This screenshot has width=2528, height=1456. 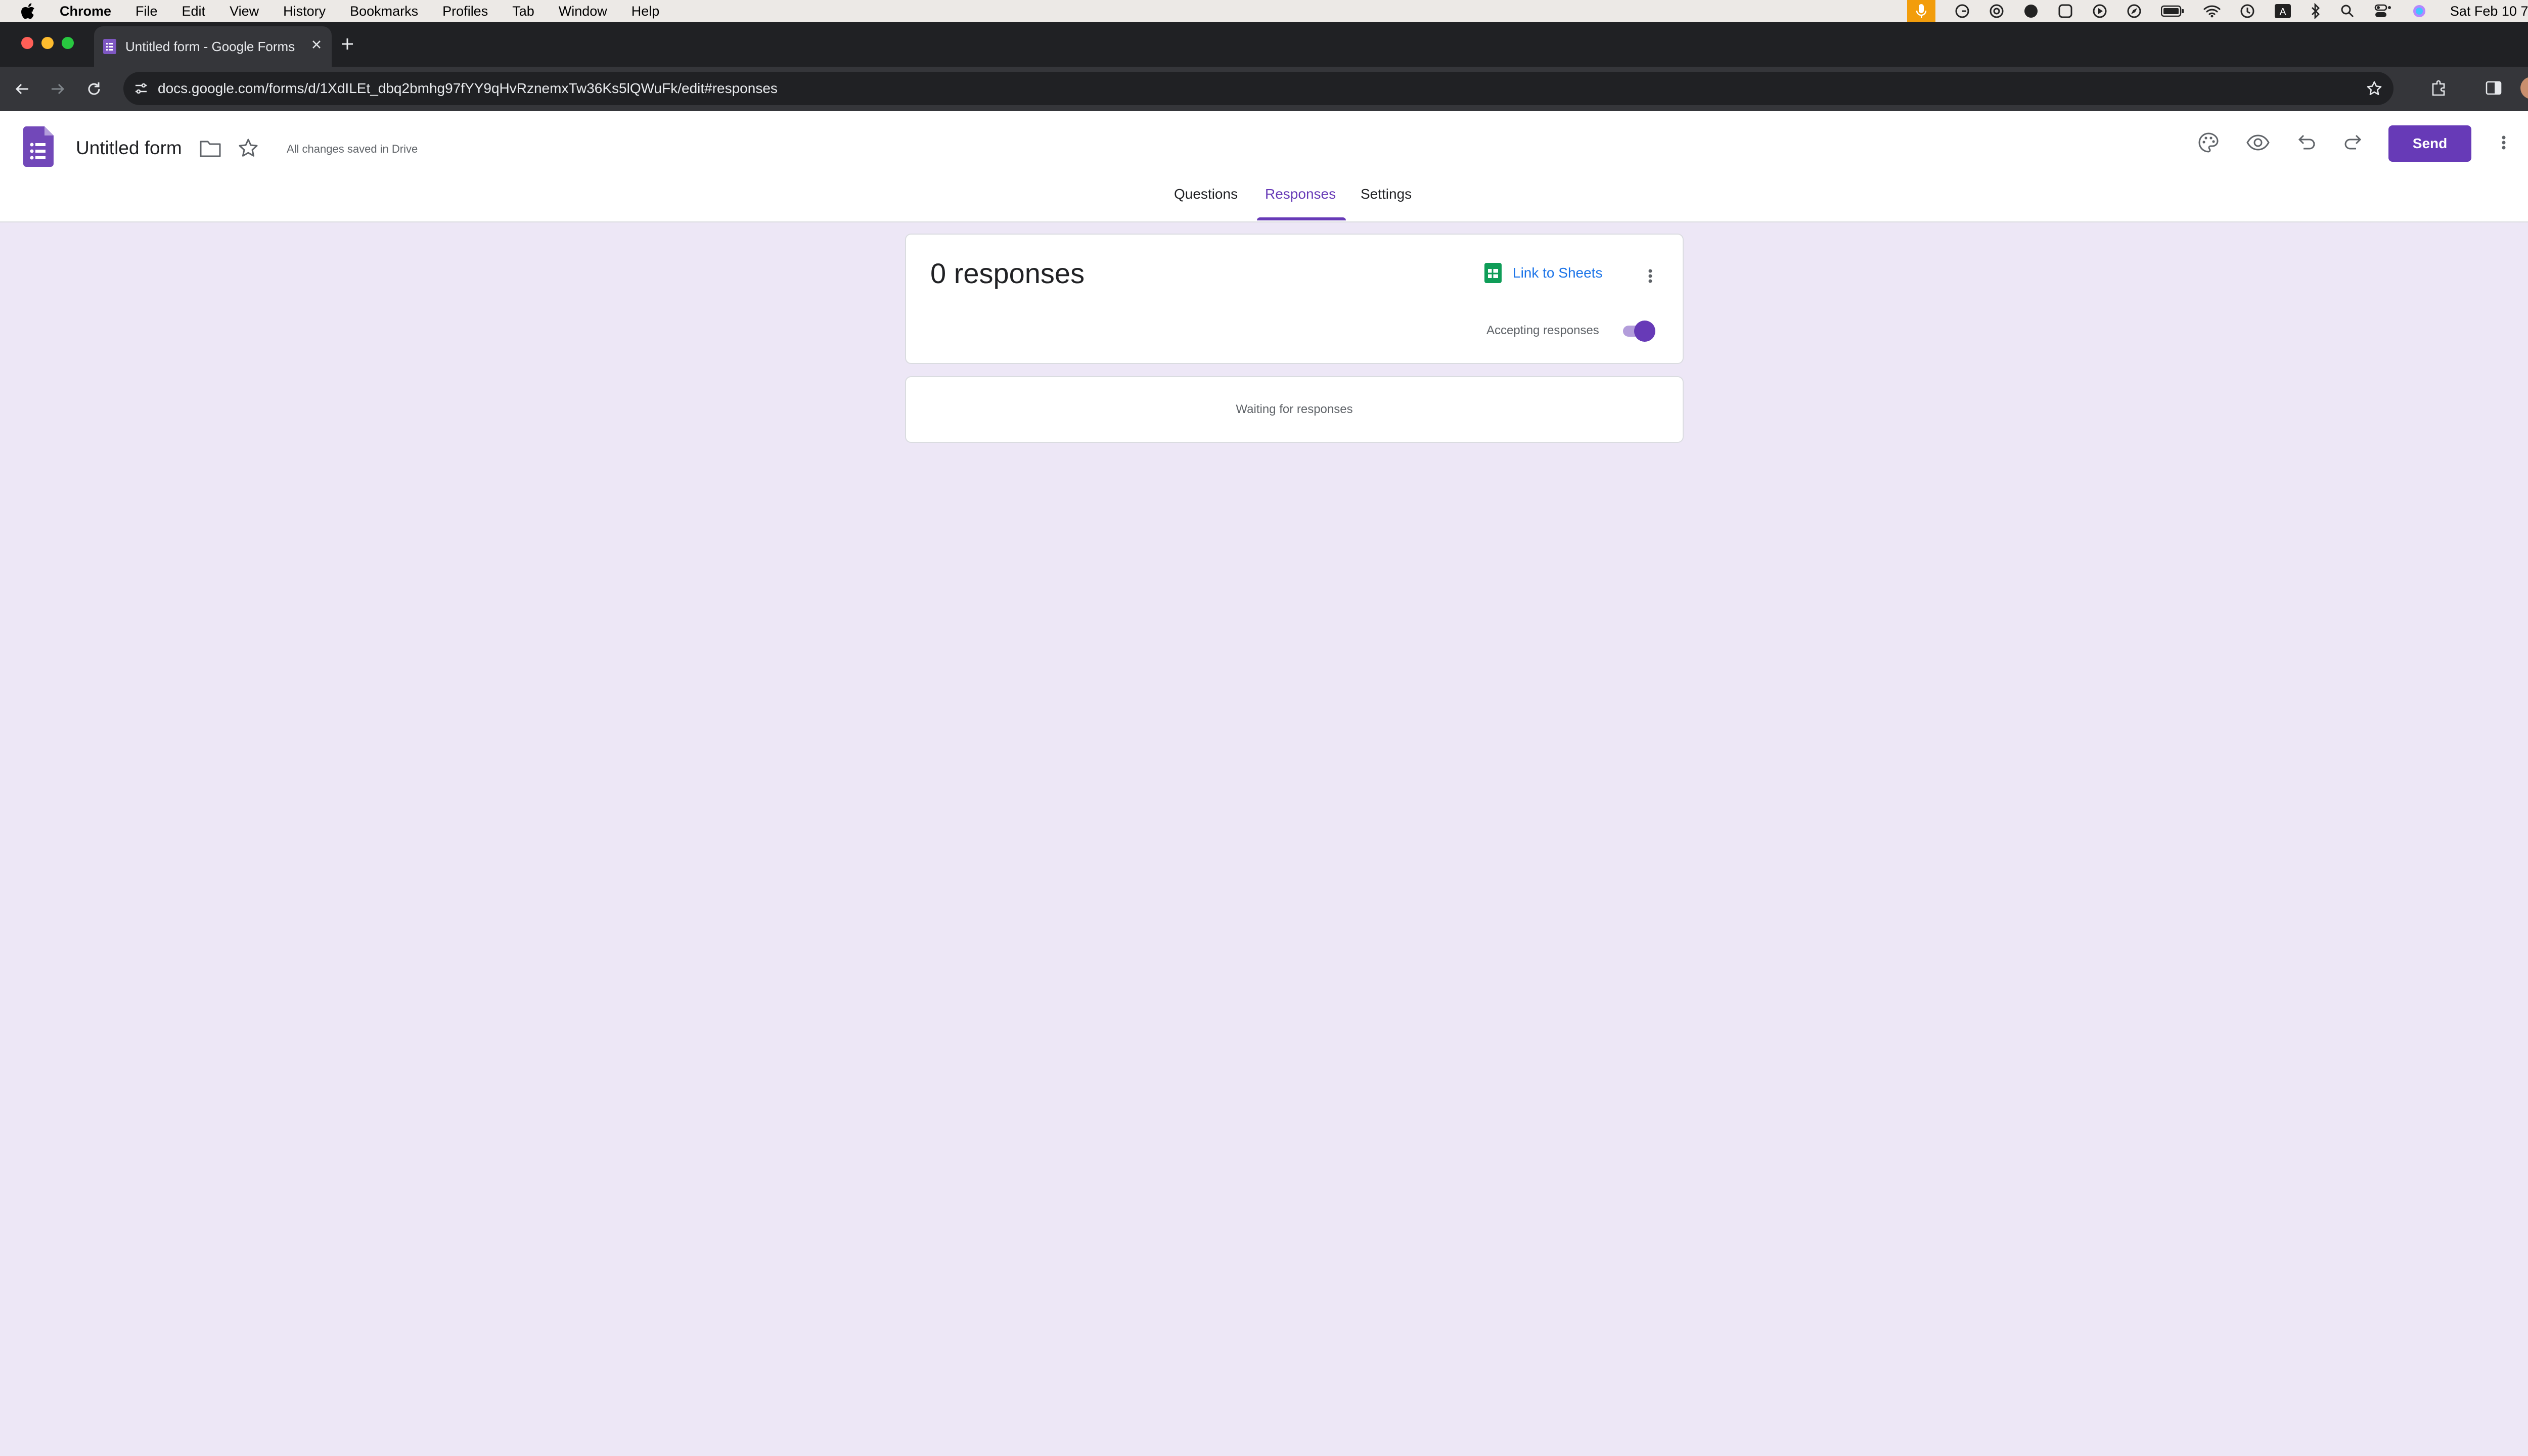 I want to click on form-title: Untitled form, so click(x=129, y=148).